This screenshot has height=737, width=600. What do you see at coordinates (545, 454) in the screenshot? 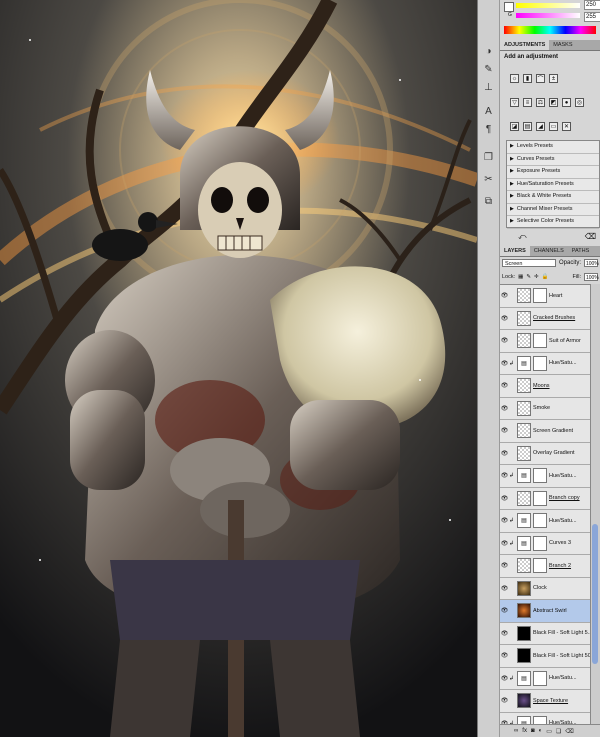
I see `layer-row: 👁 Overlay Gradient` at bounding box center [545, 454].